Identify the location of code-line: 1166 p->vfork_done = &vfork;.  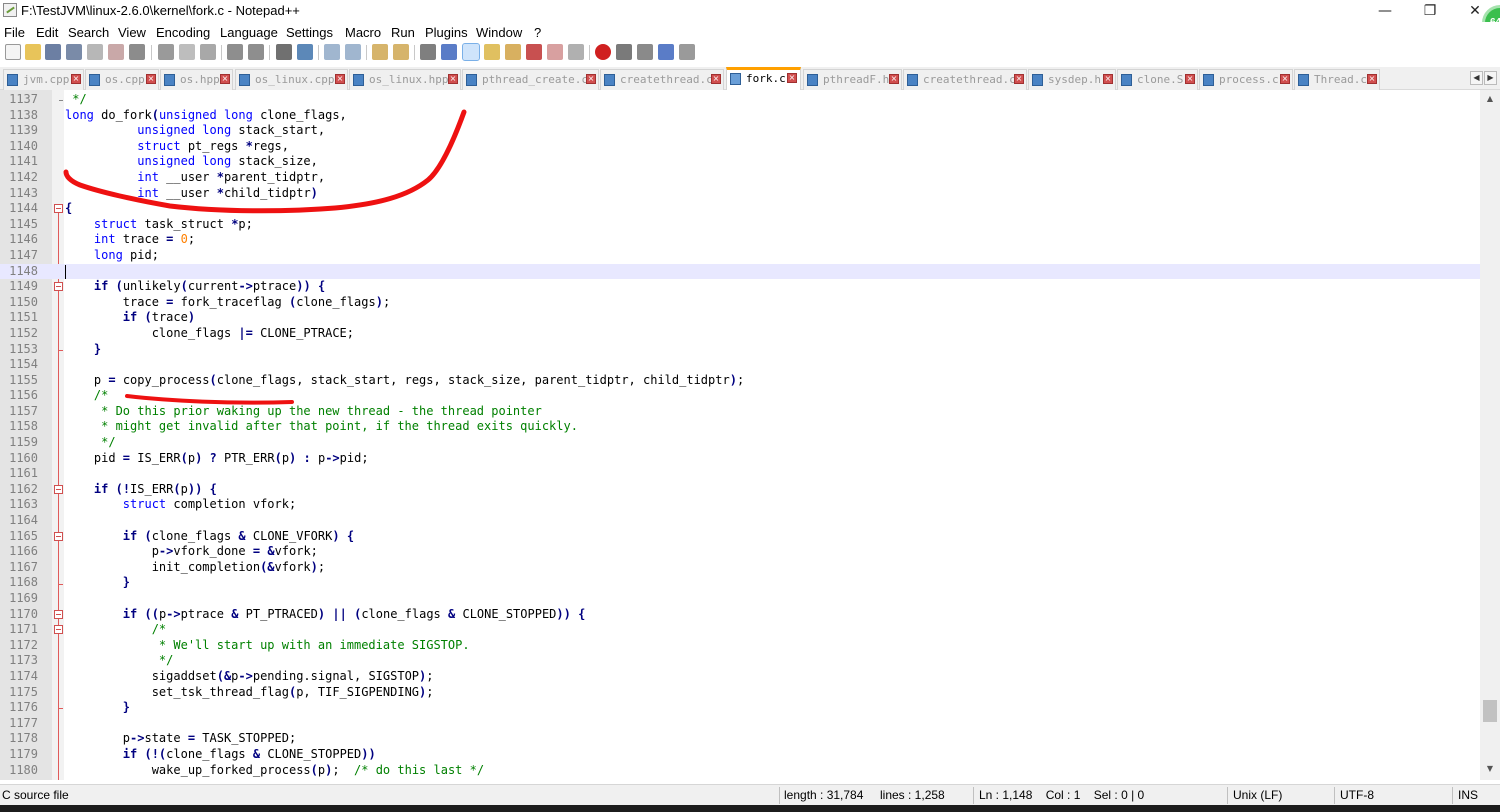
(740, 552).